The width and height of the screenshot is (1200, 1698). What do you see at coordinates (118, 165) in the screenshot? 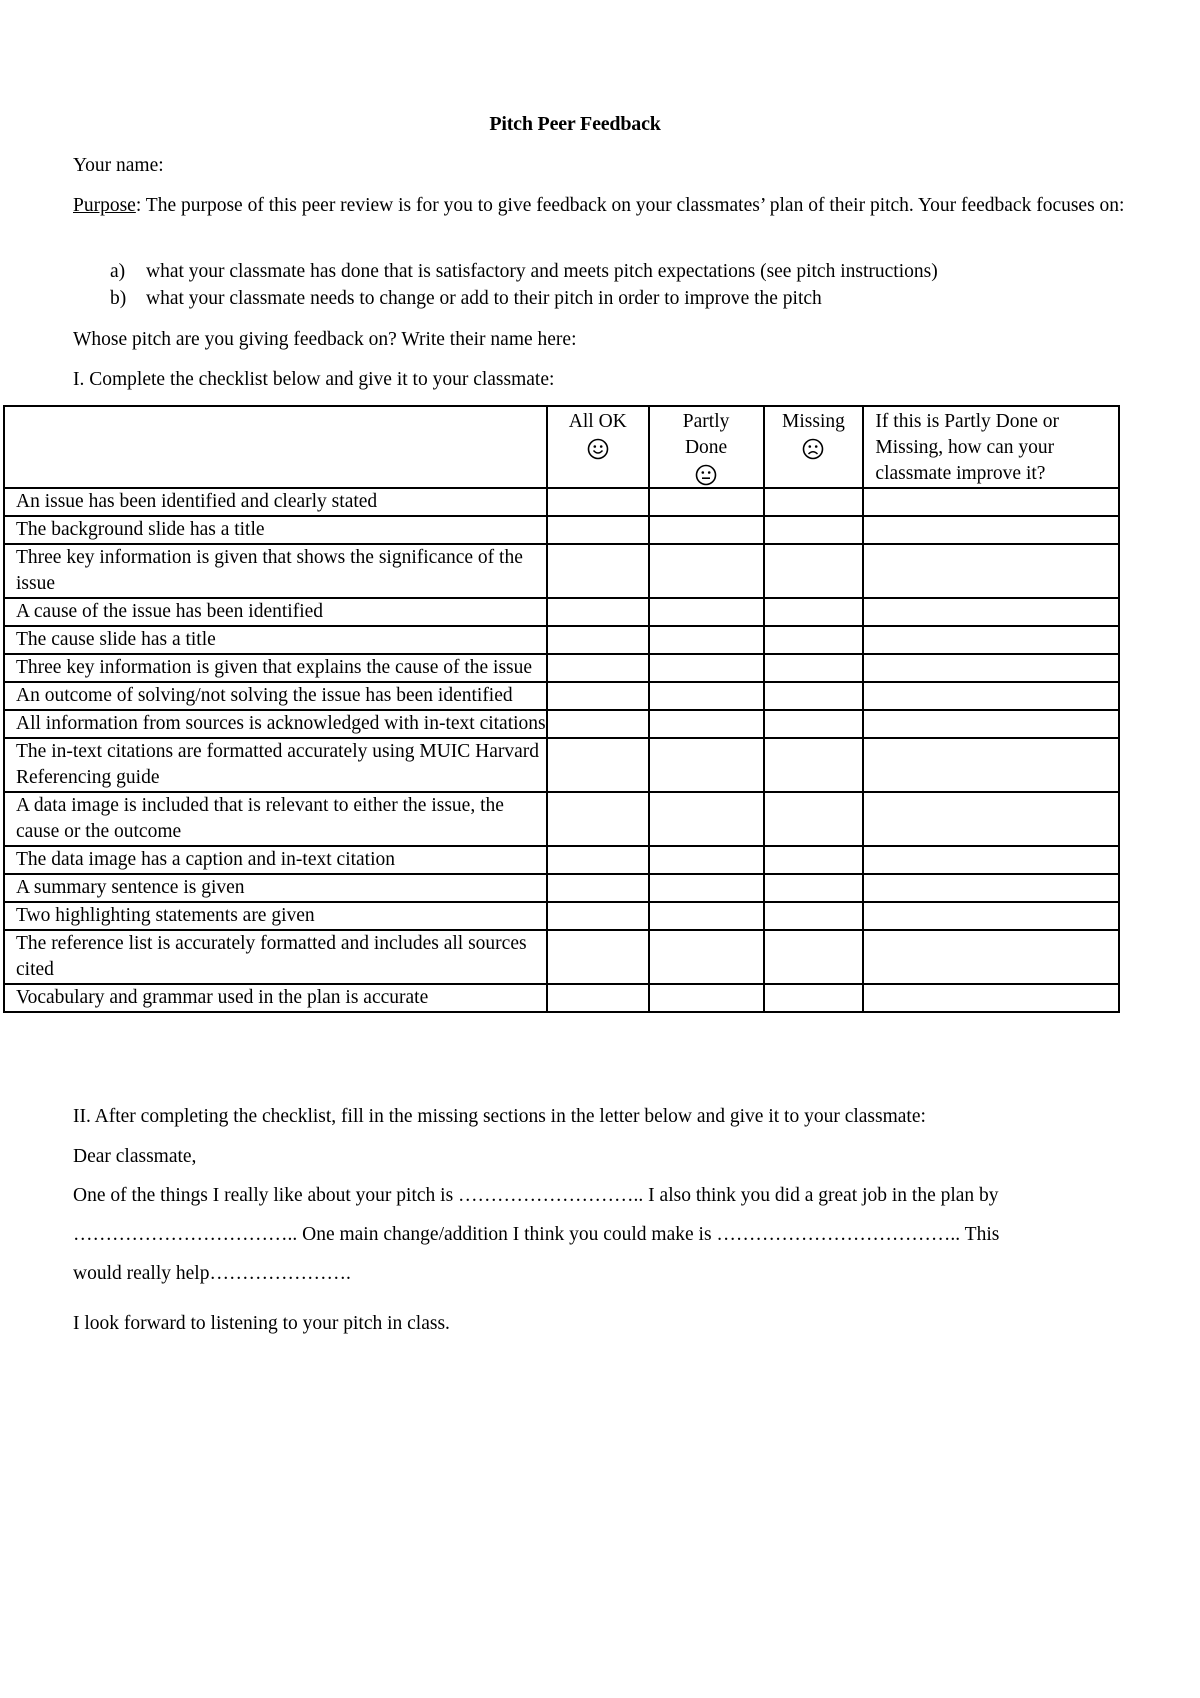
I see `your-name-label: Your name:` at bounding box center [118, 165].